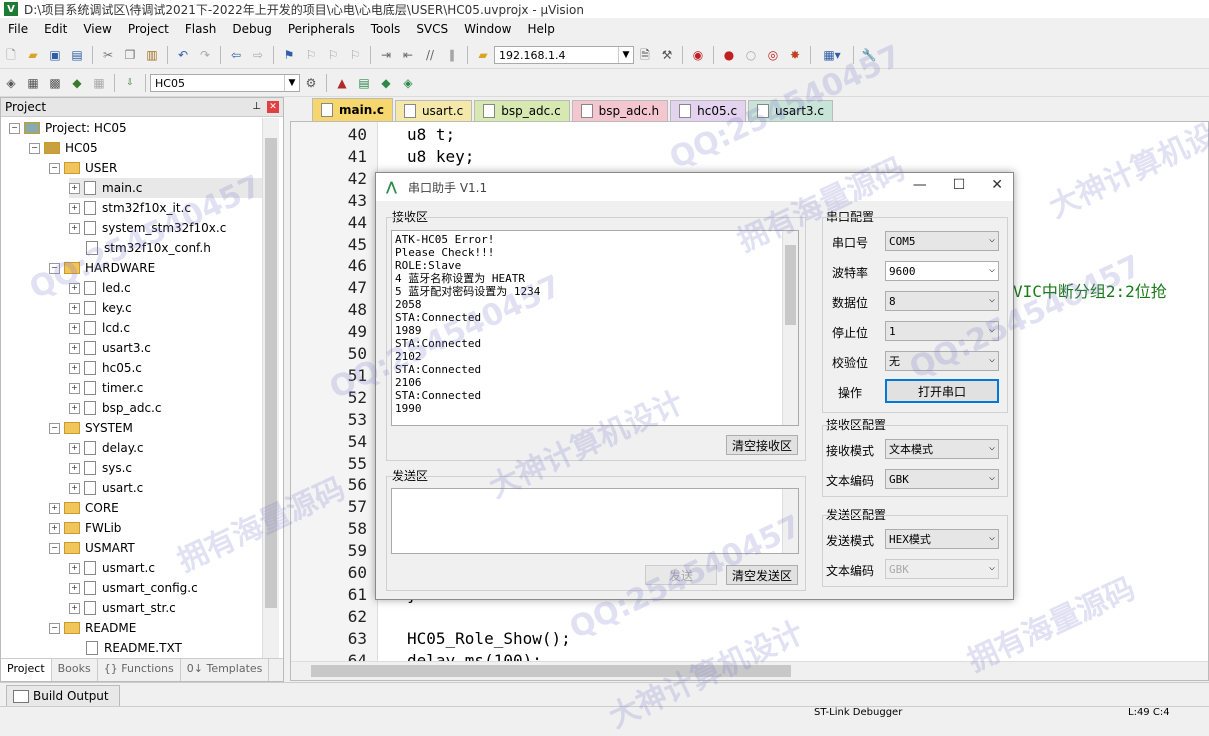 Image resolution: width=1209 pixels, height=736 pixels. Describe the element at coordinates (55, 55) in the screenshot. I see `save-icon: ▣` at that location.